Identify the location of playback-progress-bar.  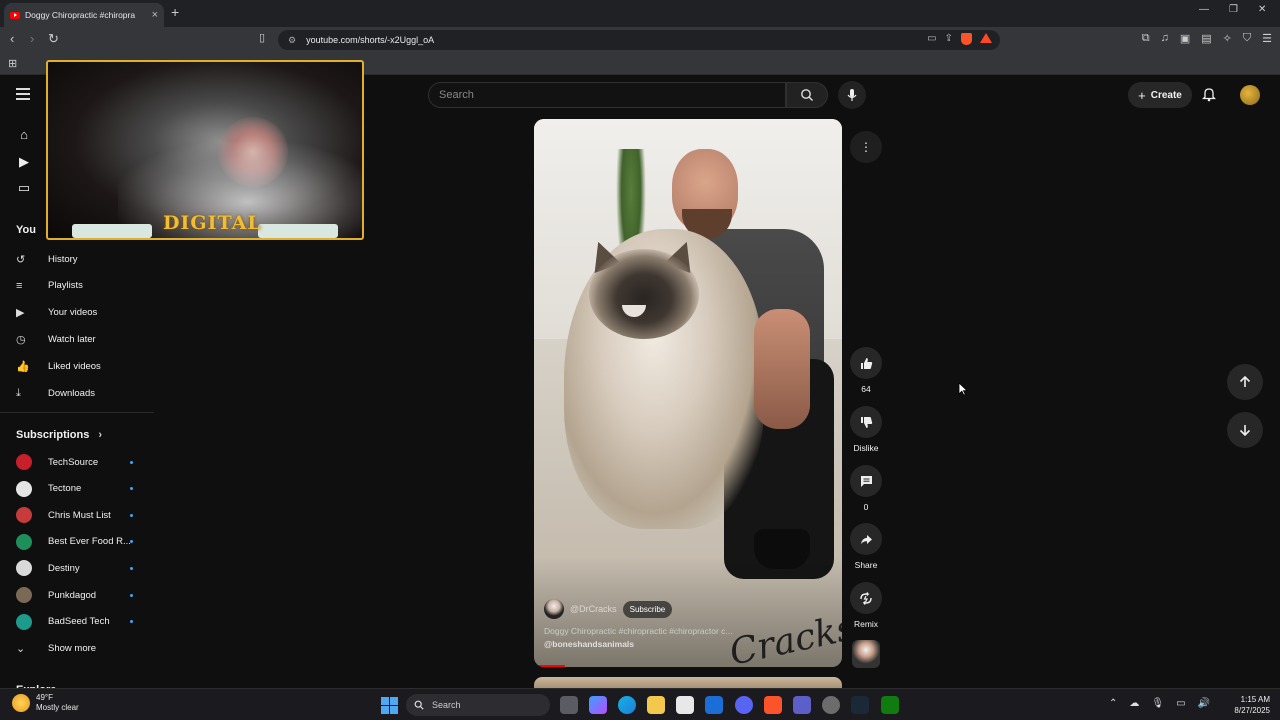
(549, 666).